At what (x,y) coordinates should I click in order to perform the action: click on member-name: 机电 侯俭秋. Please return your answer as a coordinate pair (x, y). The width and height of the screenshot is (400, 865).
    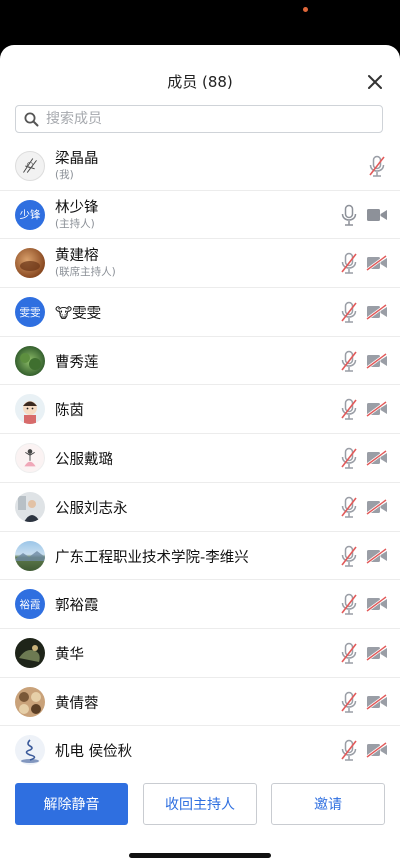
    Looking at the image, I should click on (94, 752).